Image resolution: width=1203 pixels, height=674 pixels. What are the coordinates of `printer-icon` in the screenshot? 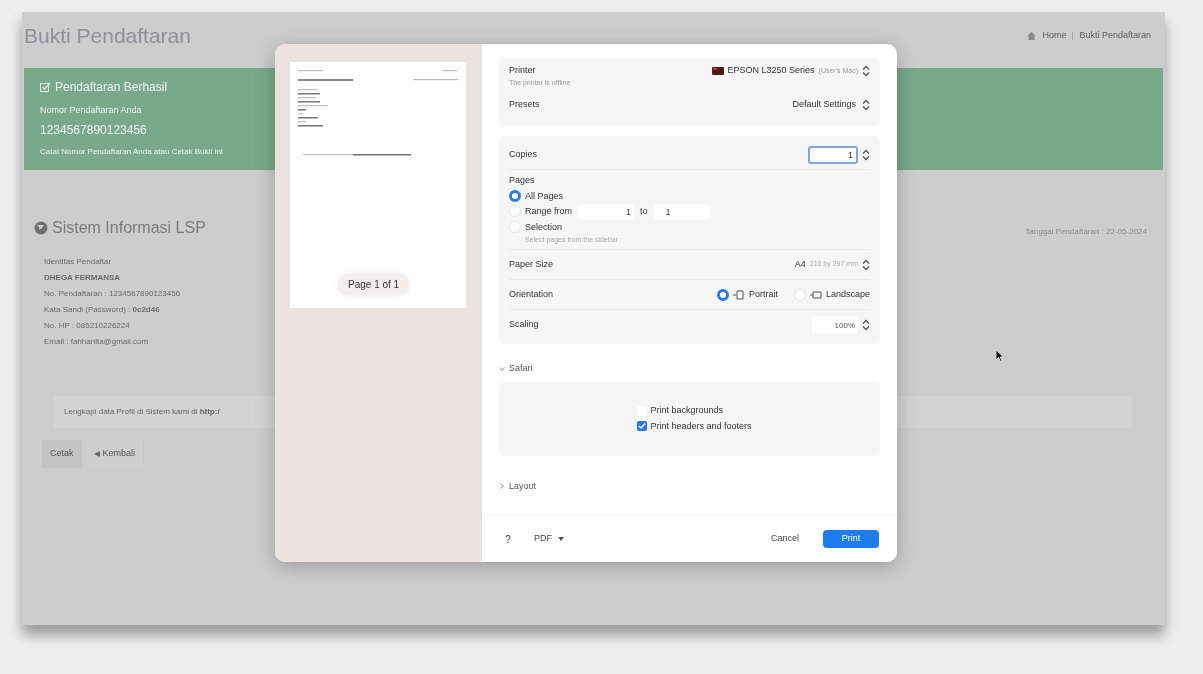 It's located at (717, 70).